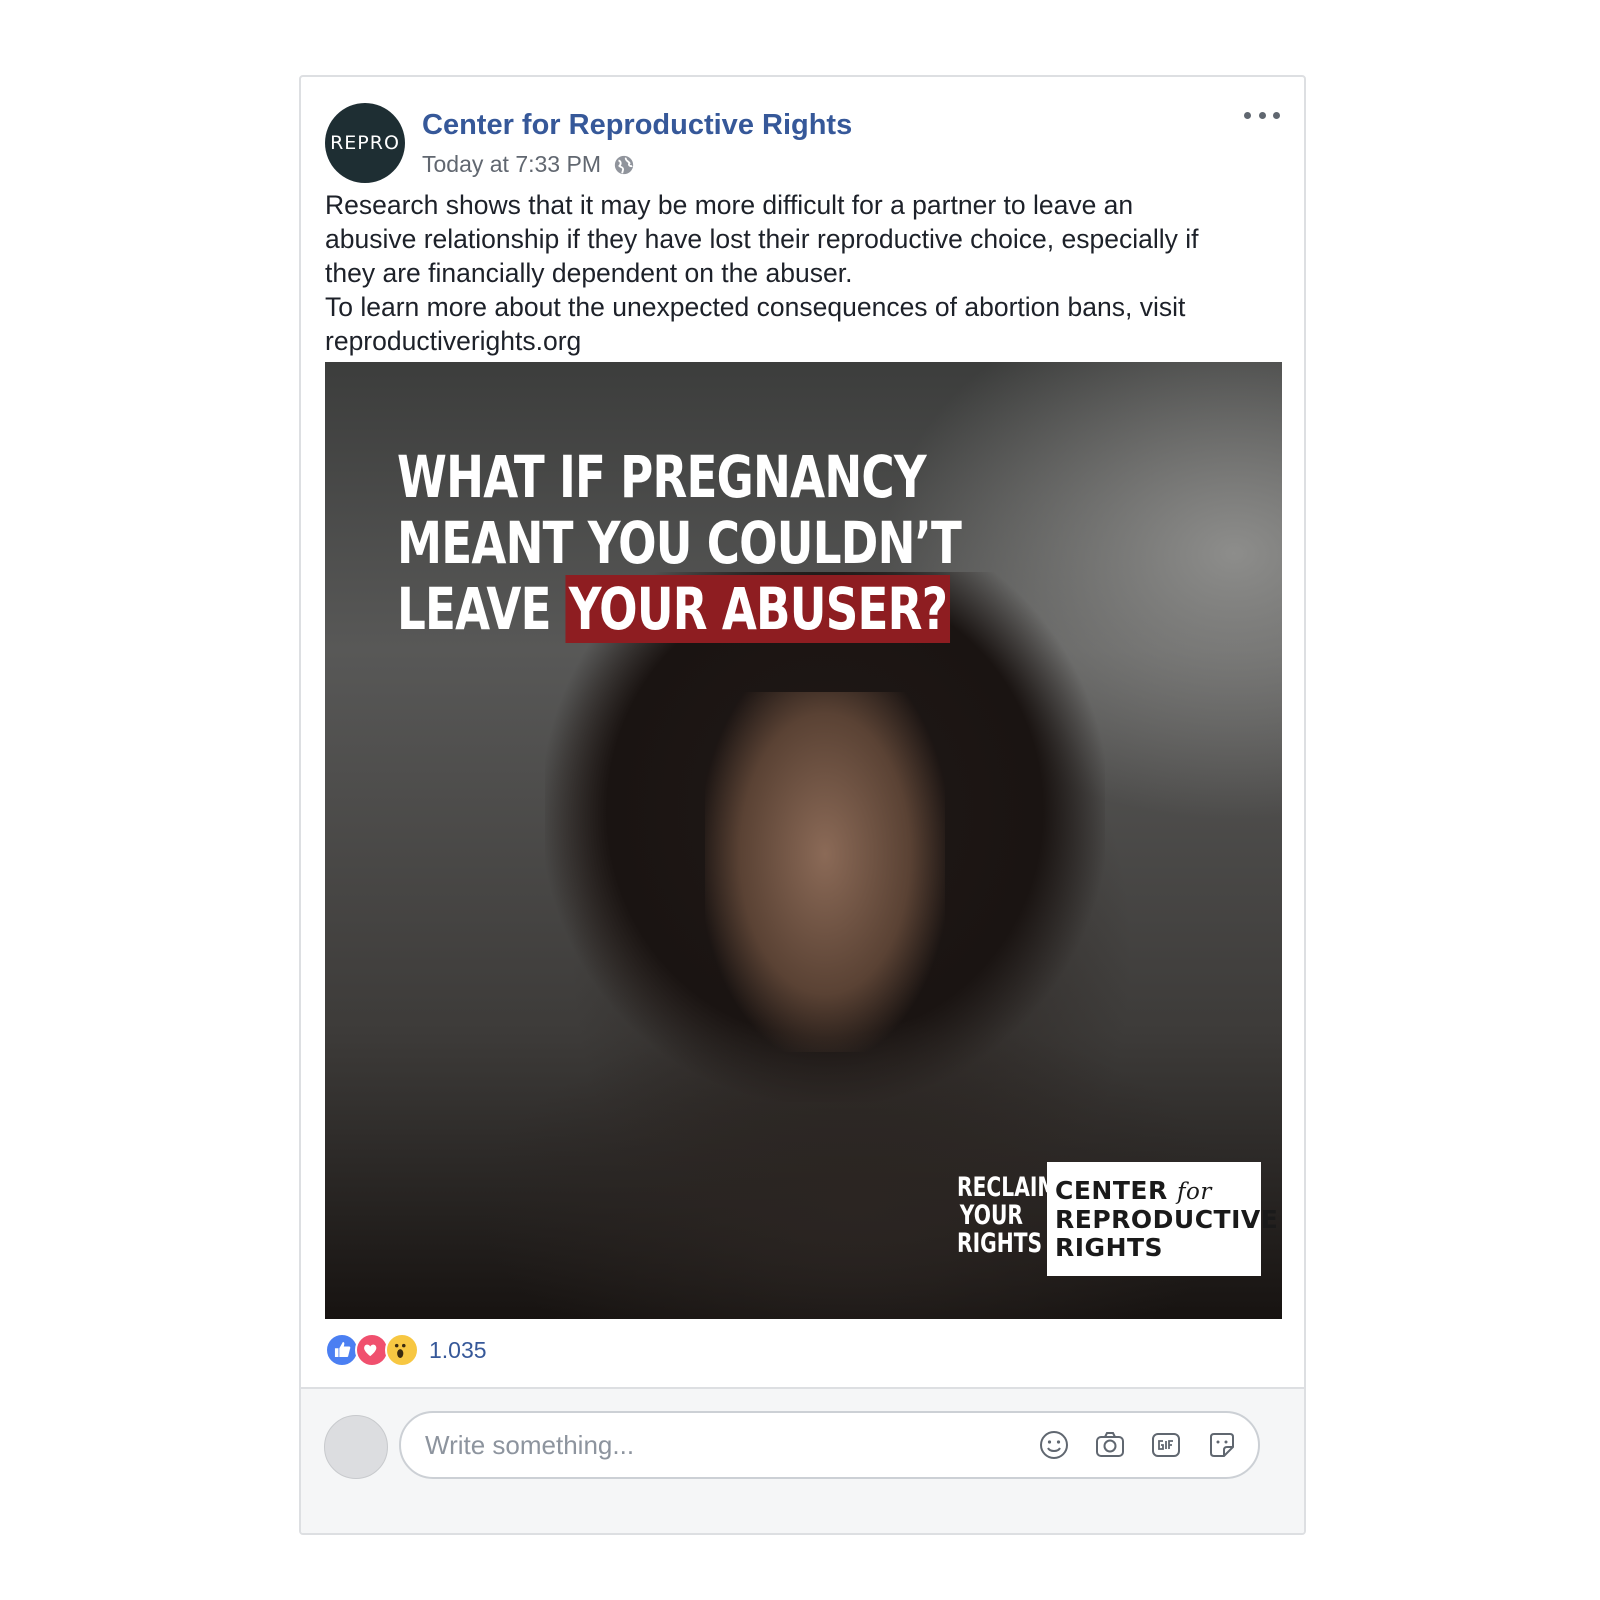  I want to click on post-link-text: reproductiverights.org, so click(805, 341).